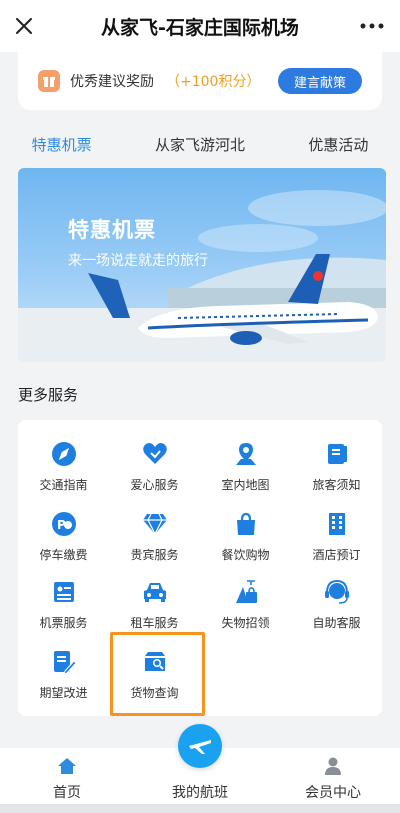 This screenshot has height=813, width=400. What do you see at coordinates (154, 555) in the screenshot?
I see `service-label: 贵宾服务` at bounding box center [154, 555].